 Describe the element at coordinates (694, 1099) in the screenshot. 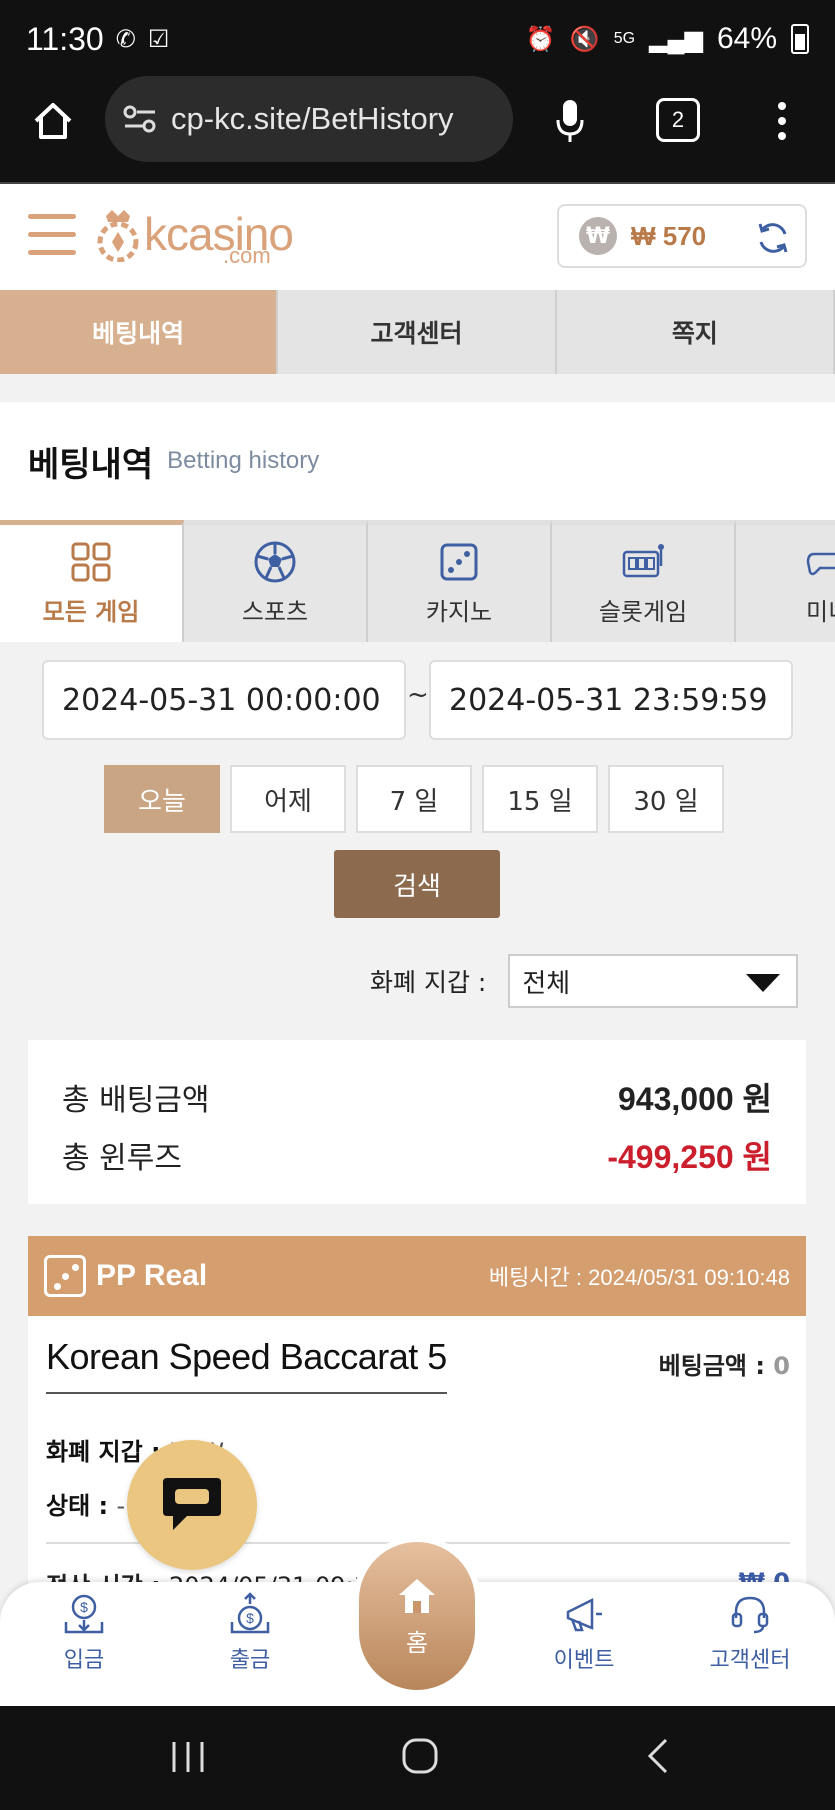

I see `total-bet-value: 943,000 원` at that location.